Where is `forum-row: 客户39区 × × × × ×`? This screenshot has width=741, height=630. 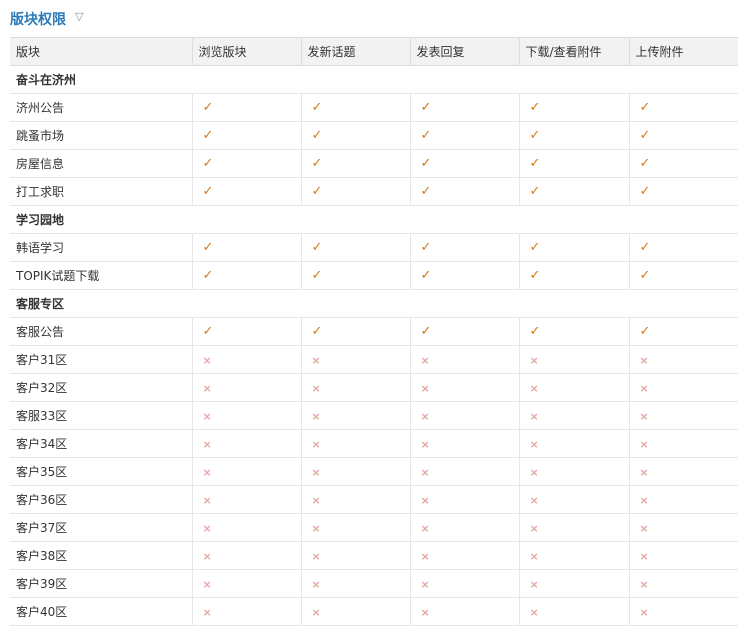
forum-row: 客户39区 × × × × × is located at coordinates (374, 583).